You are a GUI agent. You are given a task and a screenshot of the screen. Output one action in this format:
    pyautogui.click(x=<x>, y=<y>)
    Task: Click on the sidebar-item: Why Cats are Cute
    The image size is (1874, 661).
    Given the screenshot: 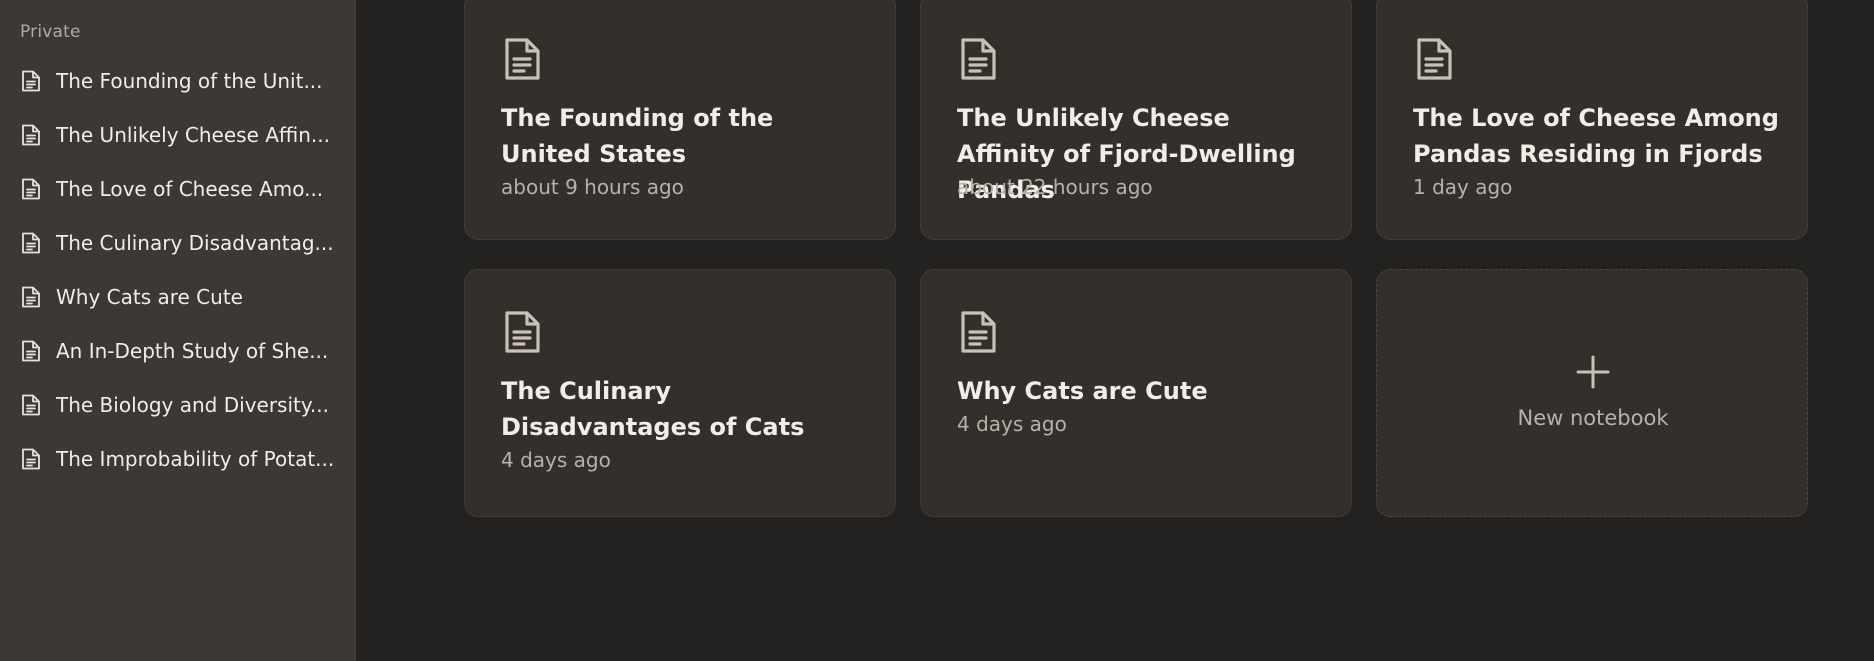 What is the action you would take?
    pyautogui.click(x=178, y=297)
    